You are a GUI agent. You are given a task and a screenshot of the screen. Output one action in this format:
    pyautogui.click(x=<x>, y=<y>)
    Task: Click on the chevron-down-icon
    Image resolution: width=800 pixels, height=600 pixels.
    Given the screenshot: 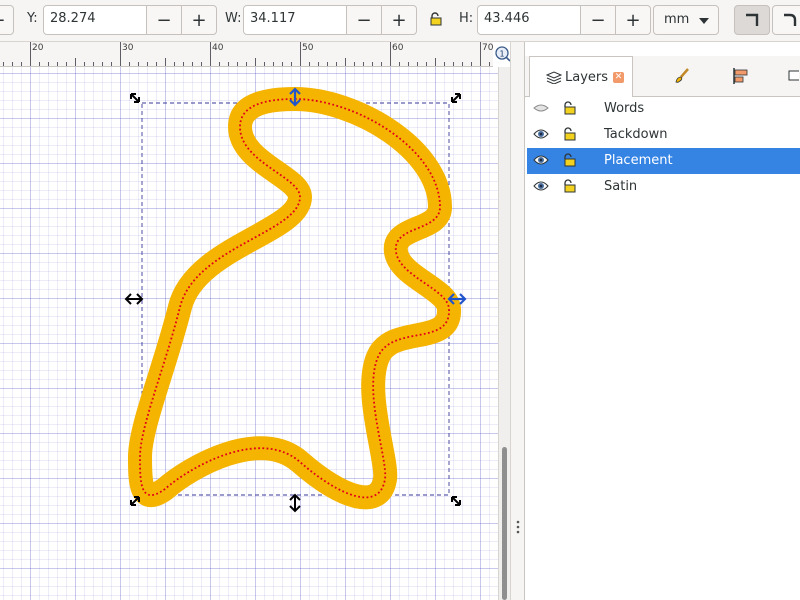 What is the action you would take?
    pyautogui.click(x=704, y=21)
    